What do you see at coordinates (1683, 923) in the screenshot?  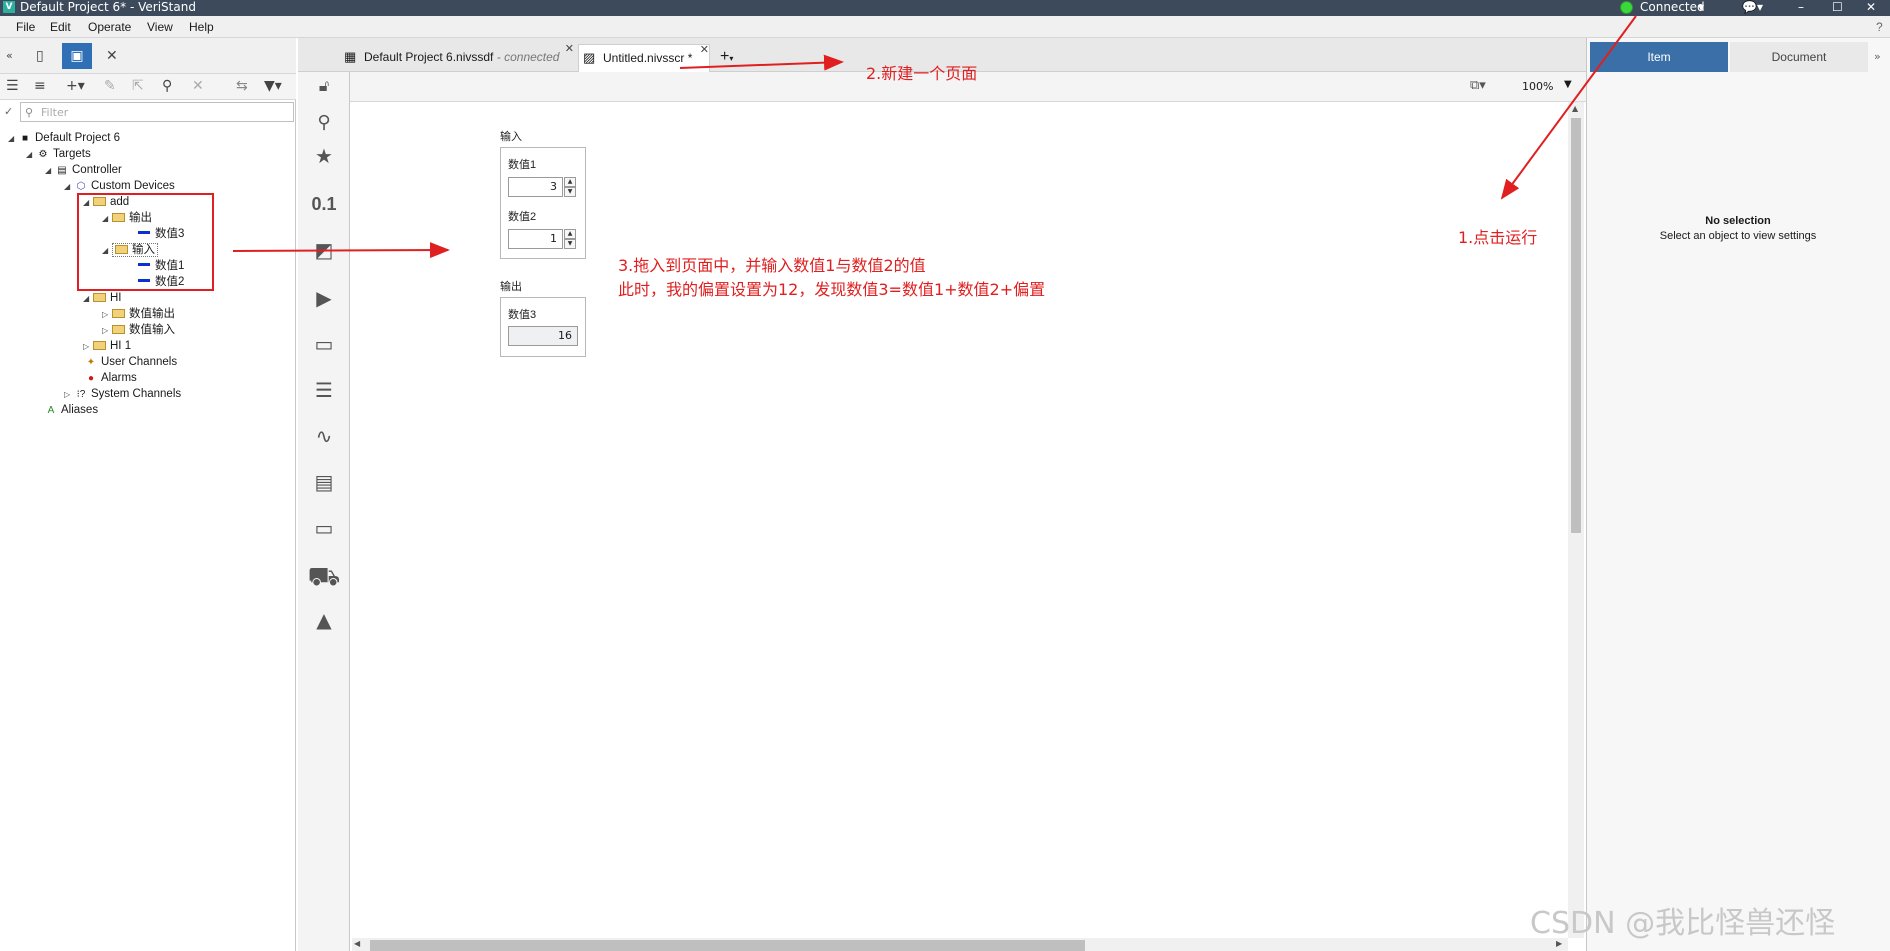 I see `watermark: CSDN @我比怪兽还怪` at bounding box center [1683, 923].